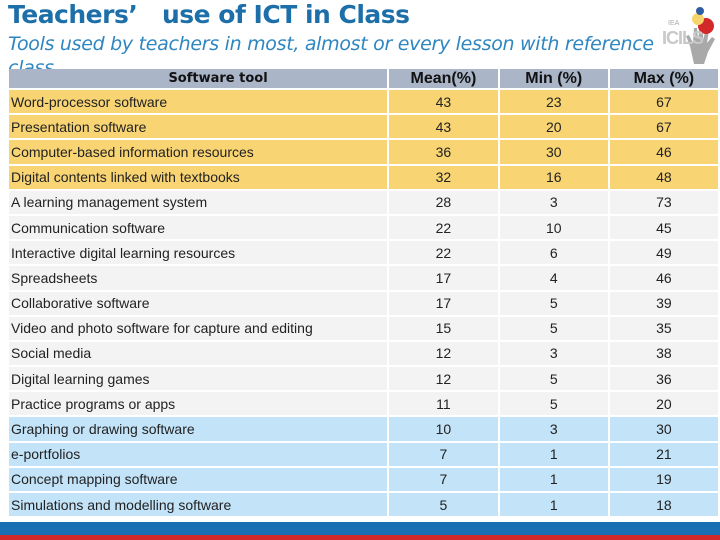 The height and width of the screenshot is (540, 720). Describe the element at coordinates (663, 479) in the screenshot. I see `cell-max: 19` at that location.